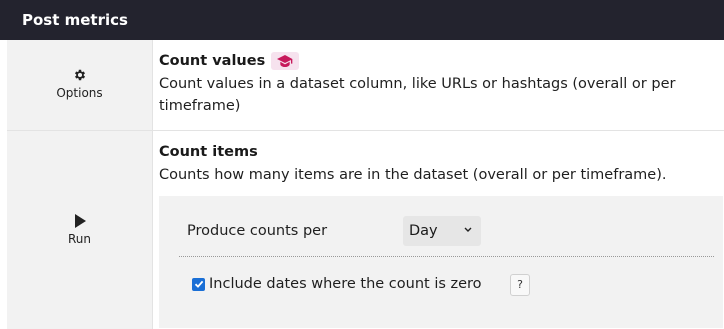  What do you see at coordinates (468, 229) in the screenshot?
I see `chevron-down-icon` at bounding box center [468, 229].